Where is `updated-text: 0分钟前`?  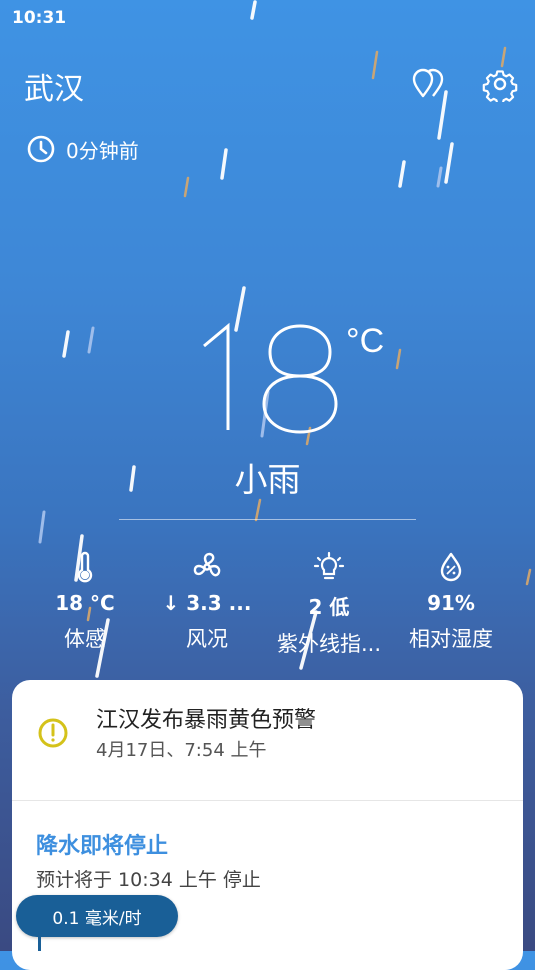
updated-text: 0分钟前 is located at coordinates (102, 150).